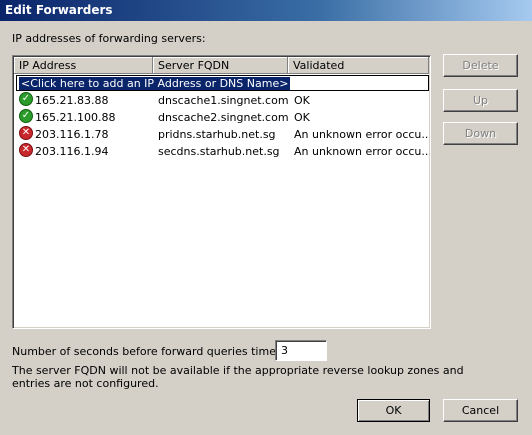 Image resolution: width=532 pixels, height=435 pixels. Describe the element at coordinates (393, 410) in the screenshot. I see `ok-button: OK` at that location.